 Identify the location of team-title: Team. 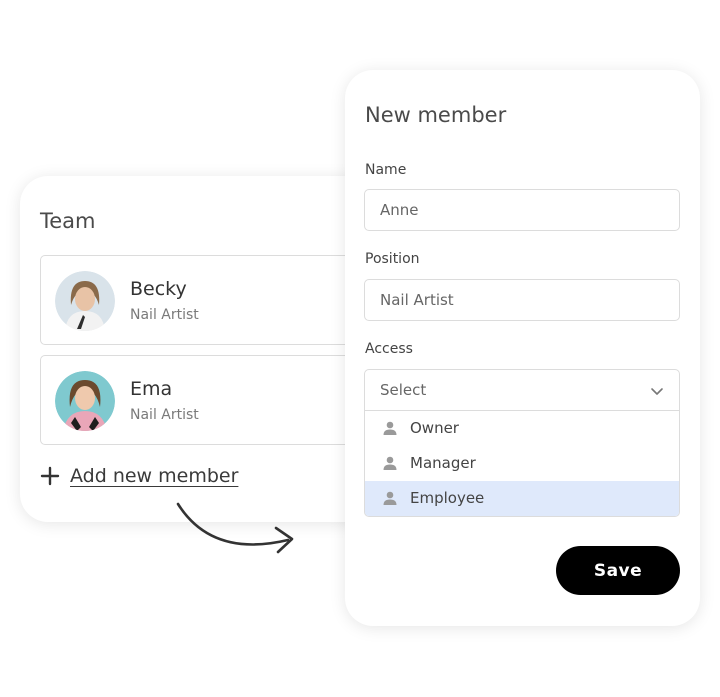
(68, 221).